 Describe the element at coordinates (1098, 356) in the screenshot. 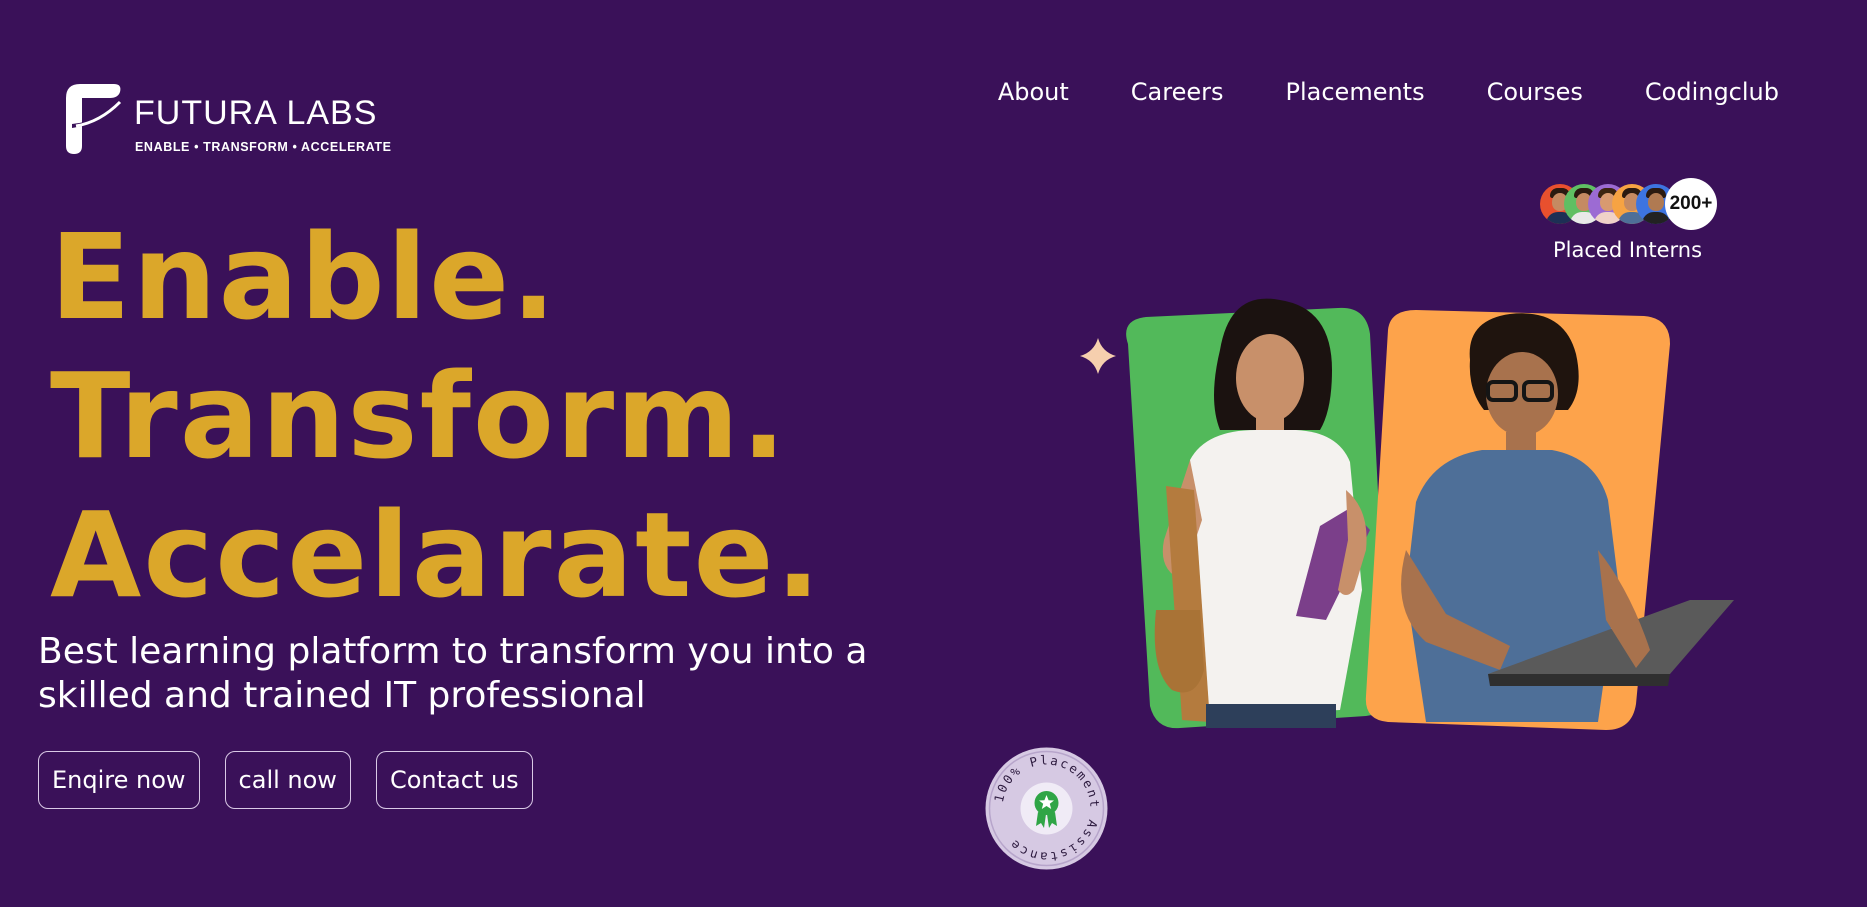

I see `sparkle-icon` at that location.